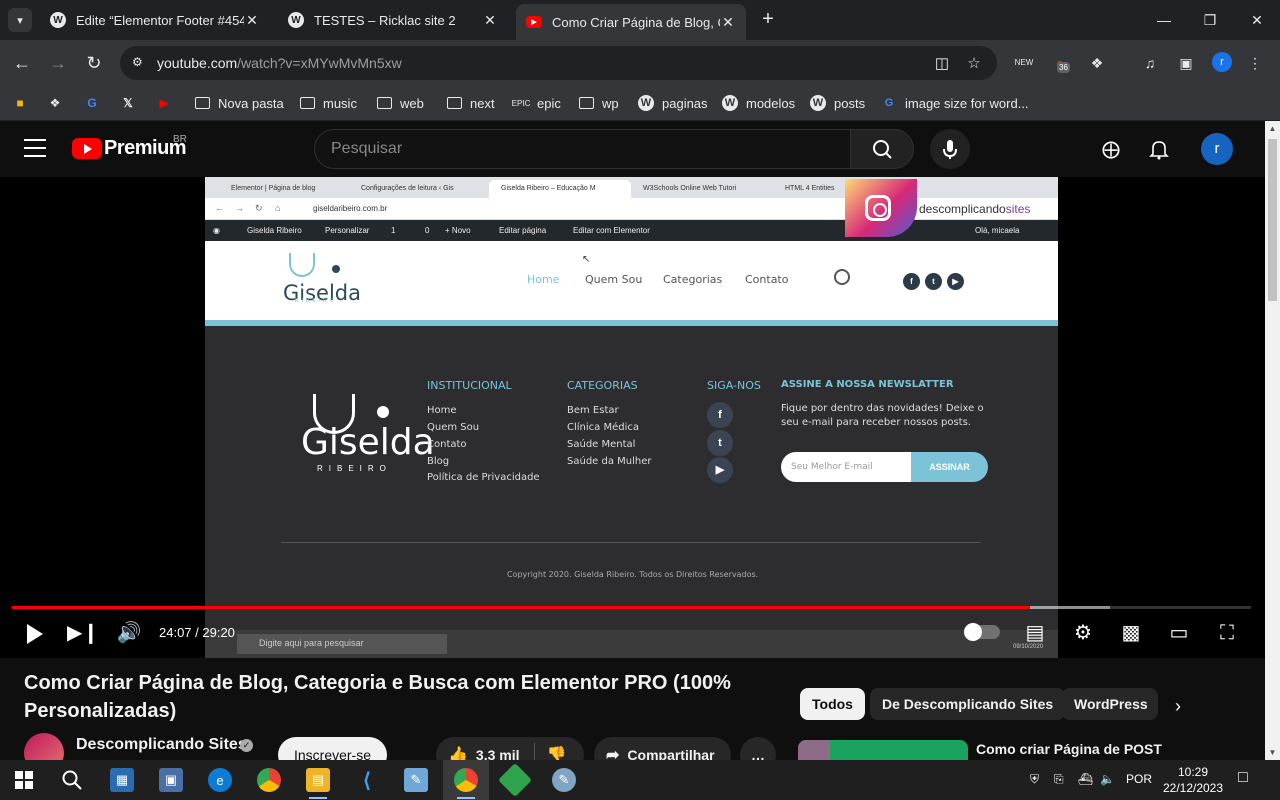  Describe the element at coordinates (122, 780) in the screenshot. I see `control-panel-icon: ▦` at that location.